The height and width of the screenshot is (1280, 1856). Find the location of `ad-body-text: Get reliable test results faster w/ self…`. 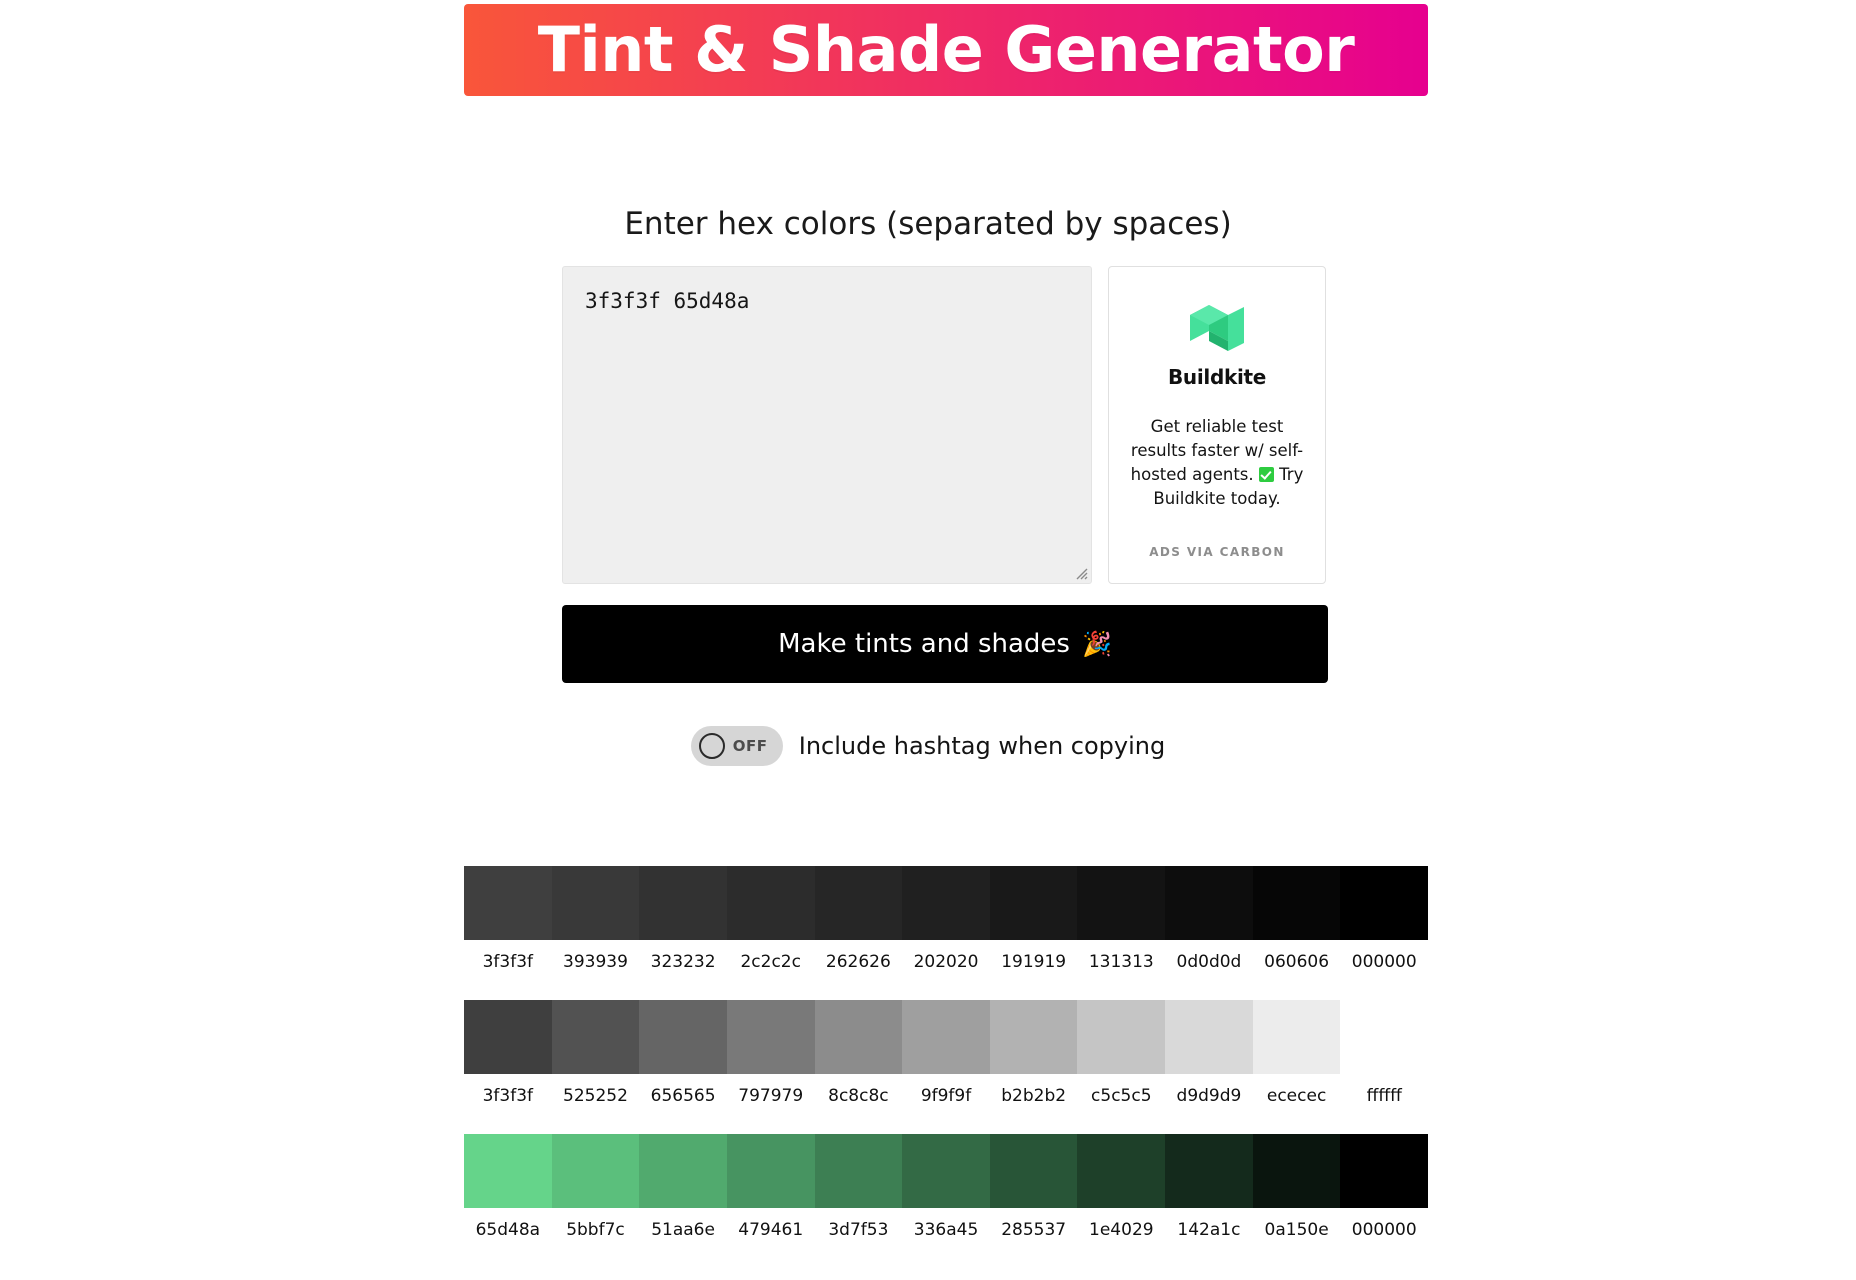

ad-body-text: Get reliable test results faster w/ self… is located at coordinates (1217, 463).